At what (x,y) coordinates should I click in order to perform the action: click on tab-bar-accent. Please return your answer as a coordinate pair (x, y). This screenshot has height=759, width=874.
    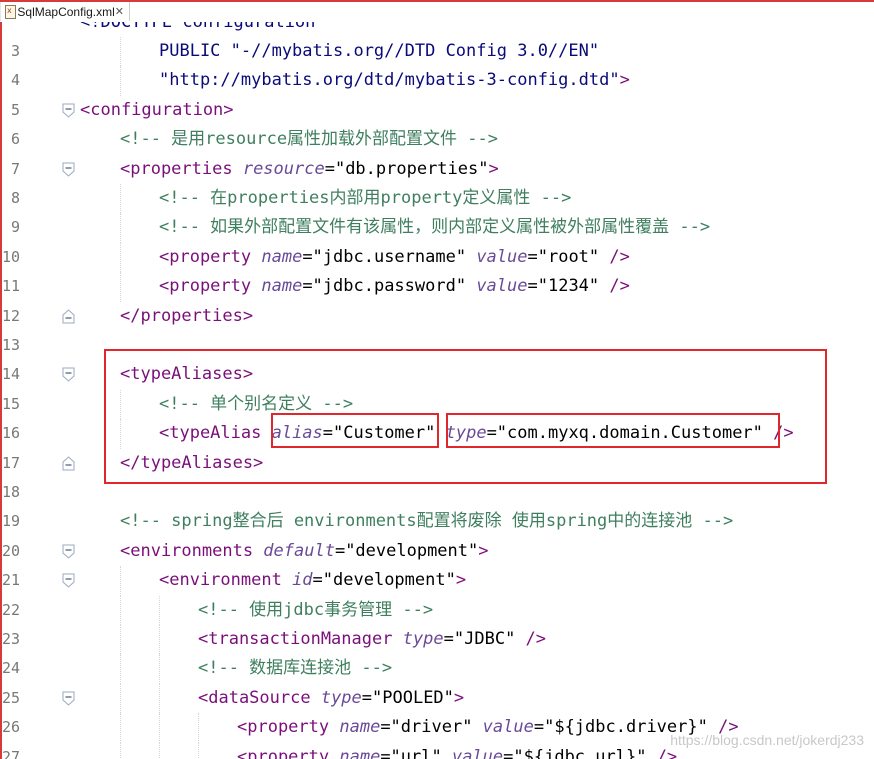
    Looking at the image, I should click on (437, 1).